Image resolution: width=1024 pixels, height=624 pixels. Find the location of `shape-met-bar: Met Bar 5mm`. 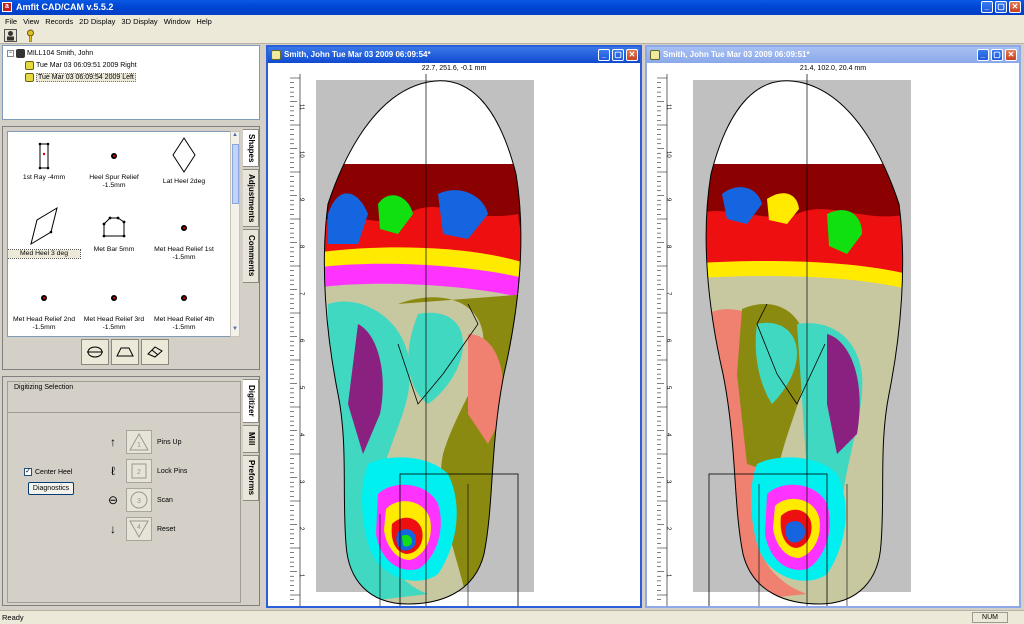

shape-met-bar: Met Bar 5mm is located at coordinates (114, 234).